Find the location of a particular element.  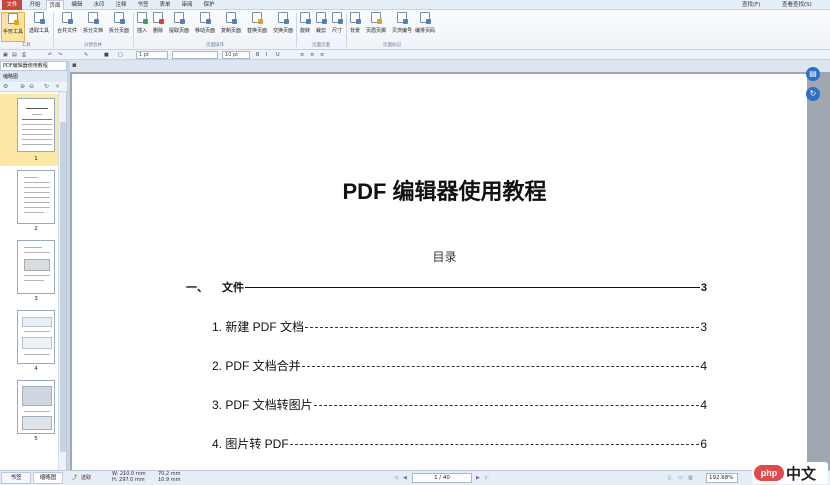

page-options-icon: ⚙ is located at coordinates (5, 87).